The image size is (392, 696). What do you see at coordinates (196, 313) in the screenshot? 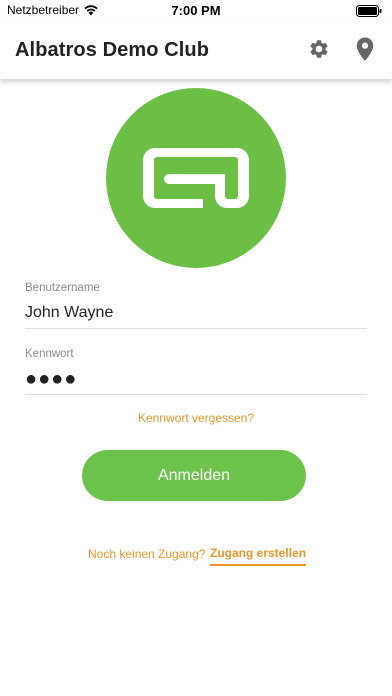
I see `username-input` at bounding box center [196, 313].